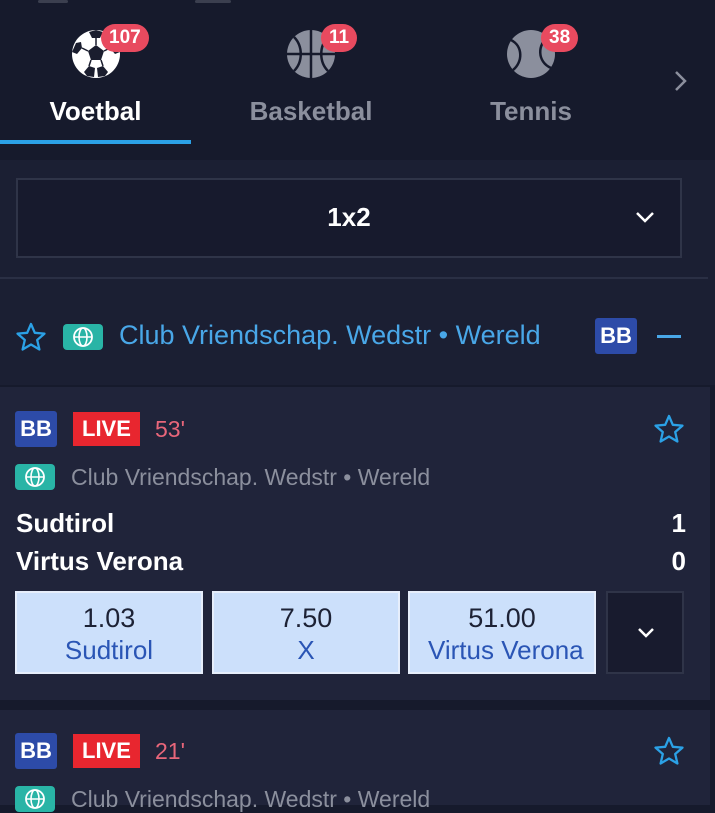 This screenshot has width=715, height=813. What do you see at coordinates (95, 111) in the screenshot?
I see `tab-voetbal-label: Voetbal` at bounding box center [95, 111].